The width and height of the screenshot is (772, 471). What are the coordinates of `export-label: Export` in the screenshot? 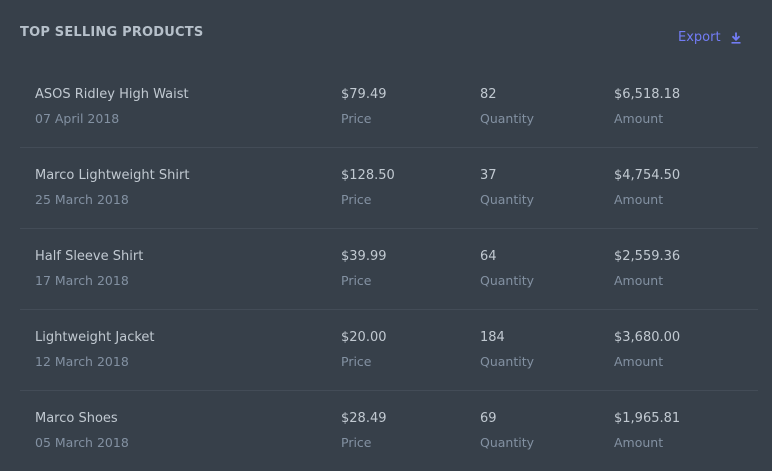 It's located at (699, 37).